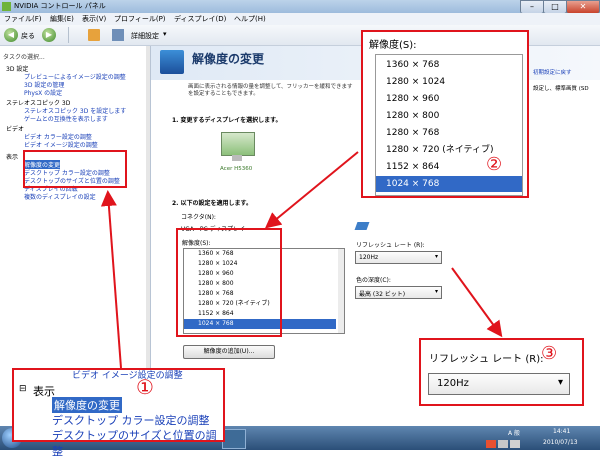 This screenshot has width=600, height=459. What do you see at coordinates (111, 279) in the screenshot?
I see `arrow-callout1-to-tree` at bounding box center [111, 279].